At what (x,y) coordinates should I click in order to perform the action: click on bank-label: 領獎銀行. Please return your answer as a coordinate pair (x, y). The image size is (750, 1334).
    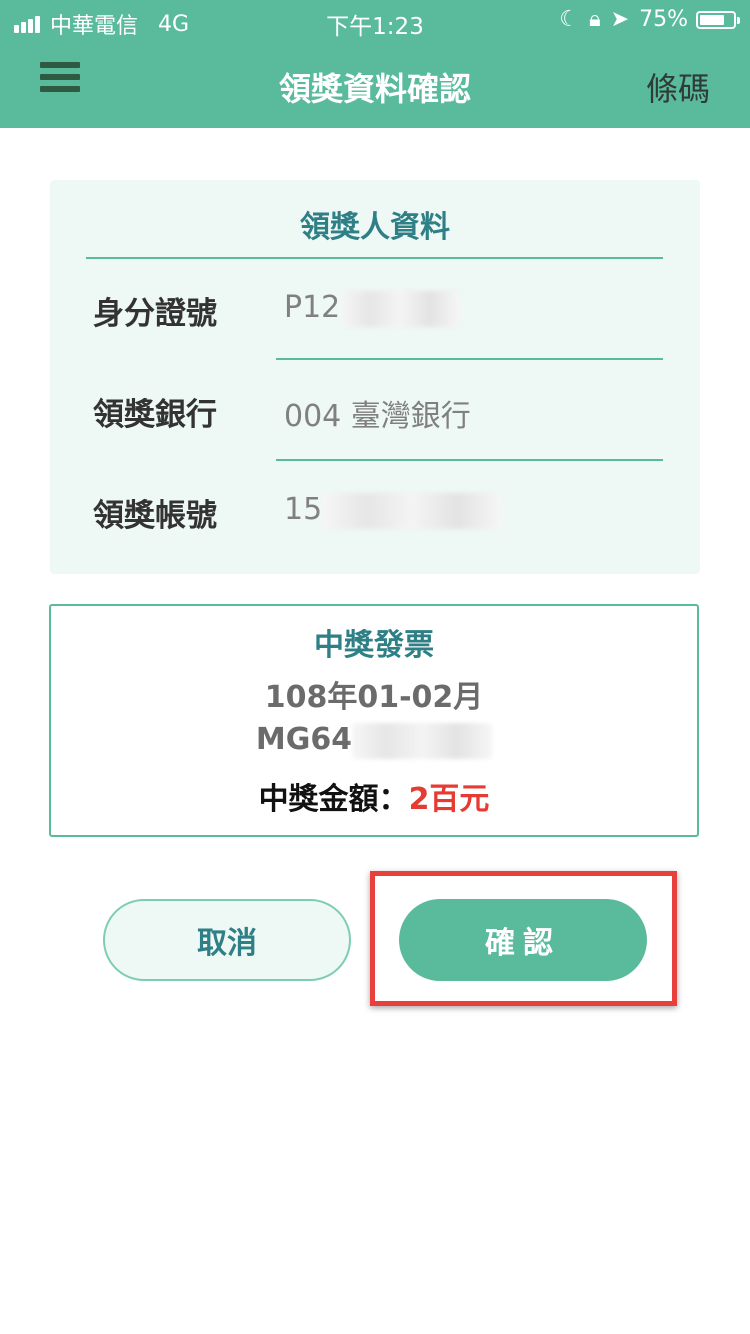
    Looking at the image, I should click on (155, 415).